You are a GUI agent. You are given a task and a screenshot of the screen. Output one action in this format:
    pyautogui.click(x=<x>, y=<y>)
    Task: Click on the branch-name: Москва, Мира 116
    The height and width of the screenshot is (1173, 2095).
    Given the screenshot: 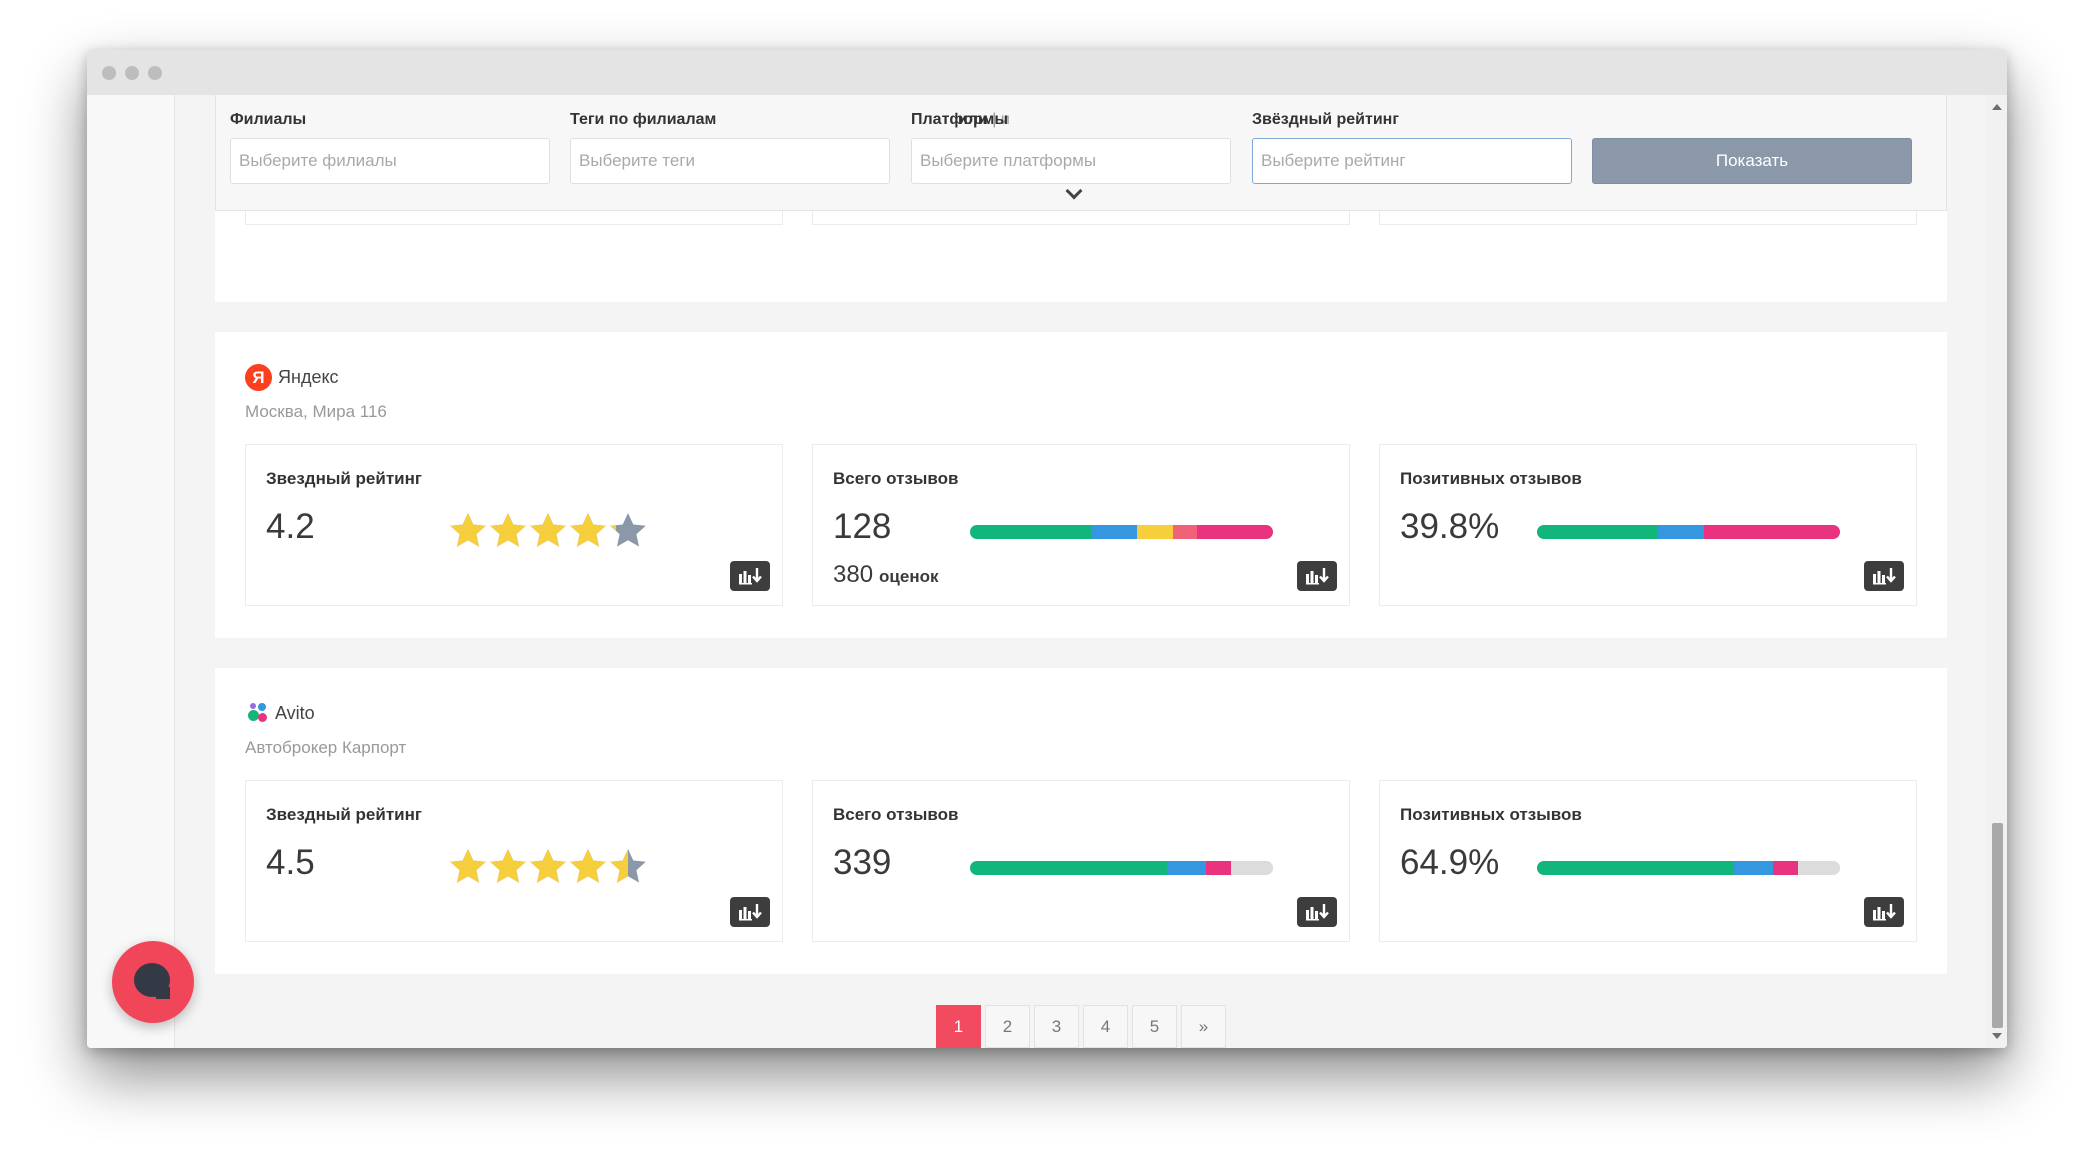 What is the action you would take?
    pyautogui.click(x=316, y=411)
    